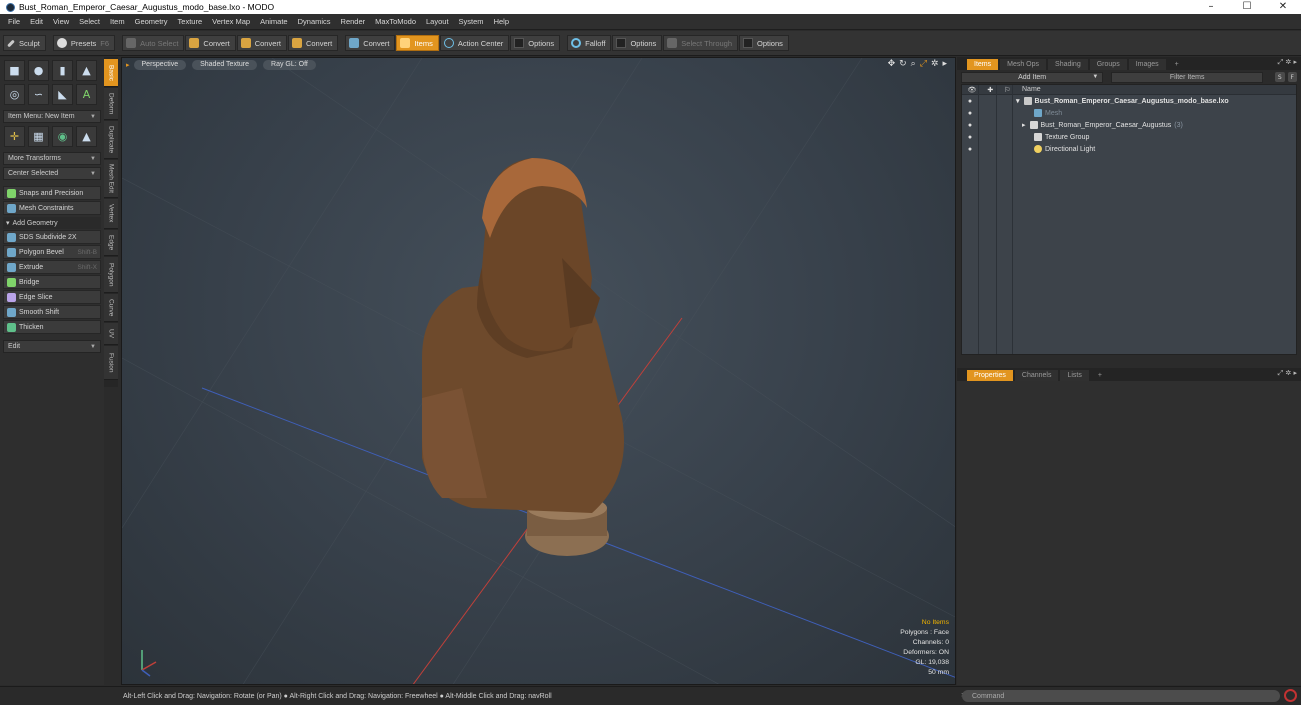 This screenshot has height=705, width=1301. I want to click on name-column-header: Name, so click(1031, 89).